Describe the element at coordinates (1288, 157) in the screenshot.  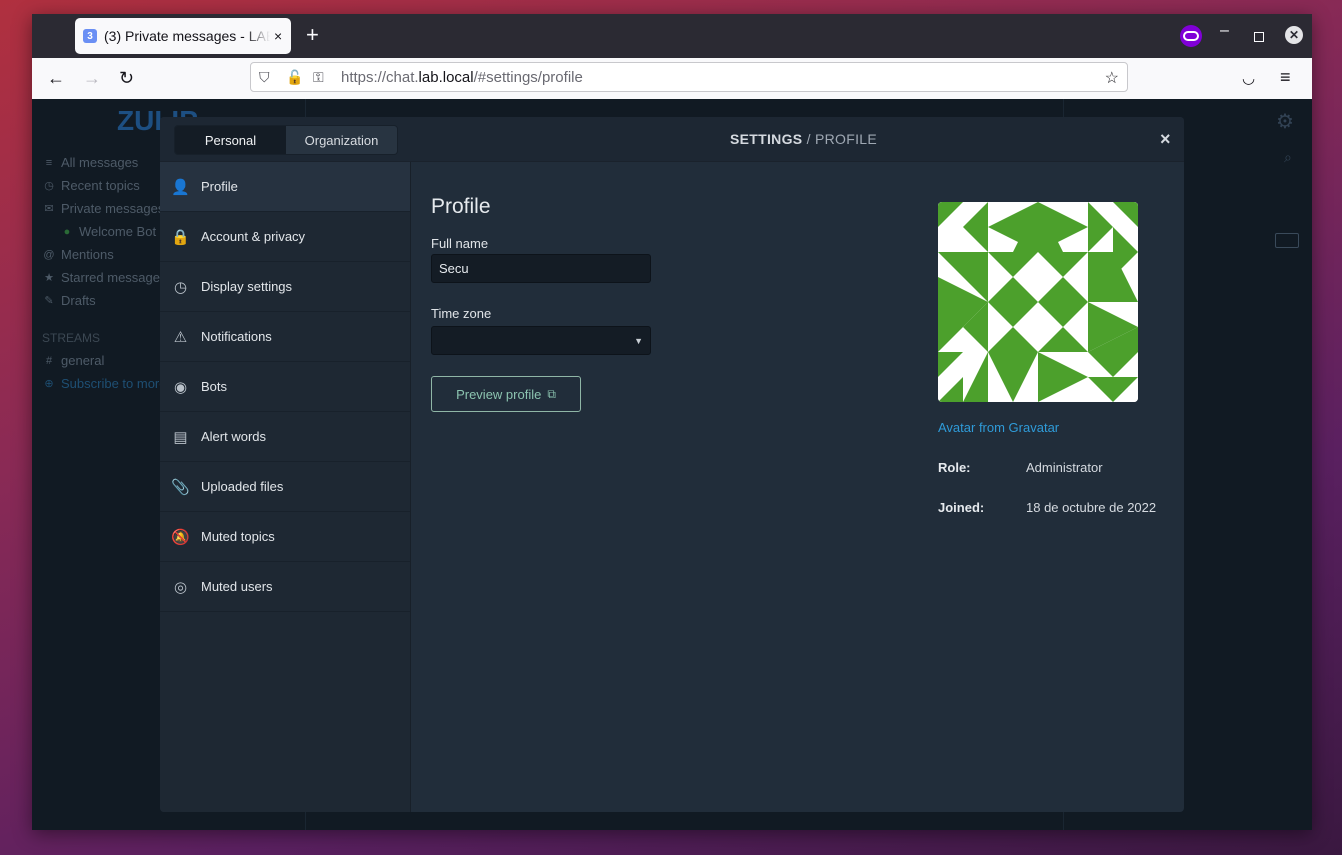
I see `search-icon: ⌕` at that location.